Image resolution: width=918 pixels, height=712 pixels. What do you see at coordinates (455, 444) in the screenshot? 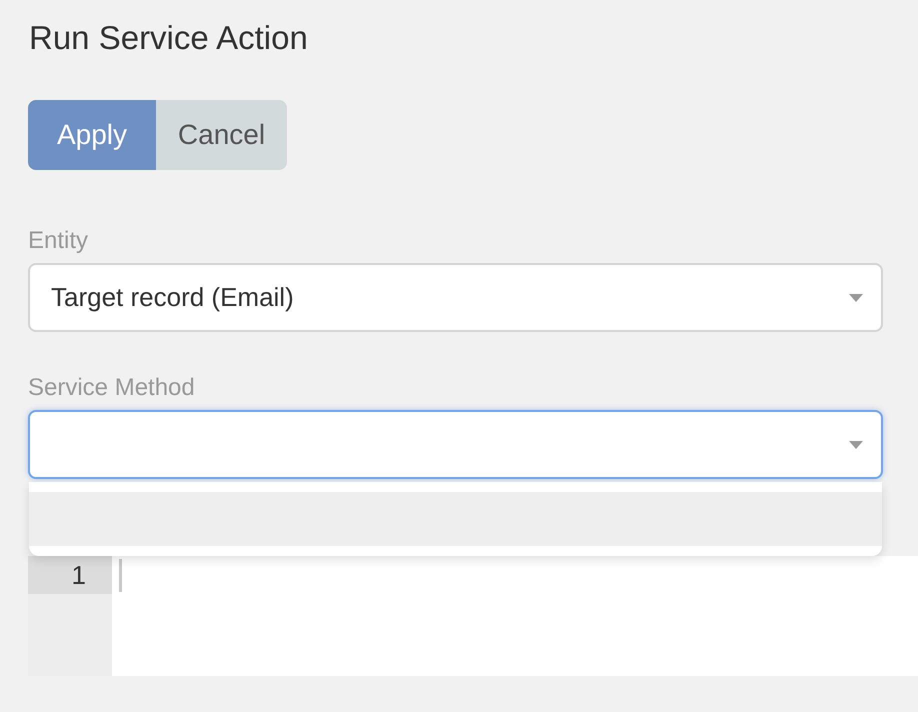
I see `select-field` at bounding box center [455, 444].